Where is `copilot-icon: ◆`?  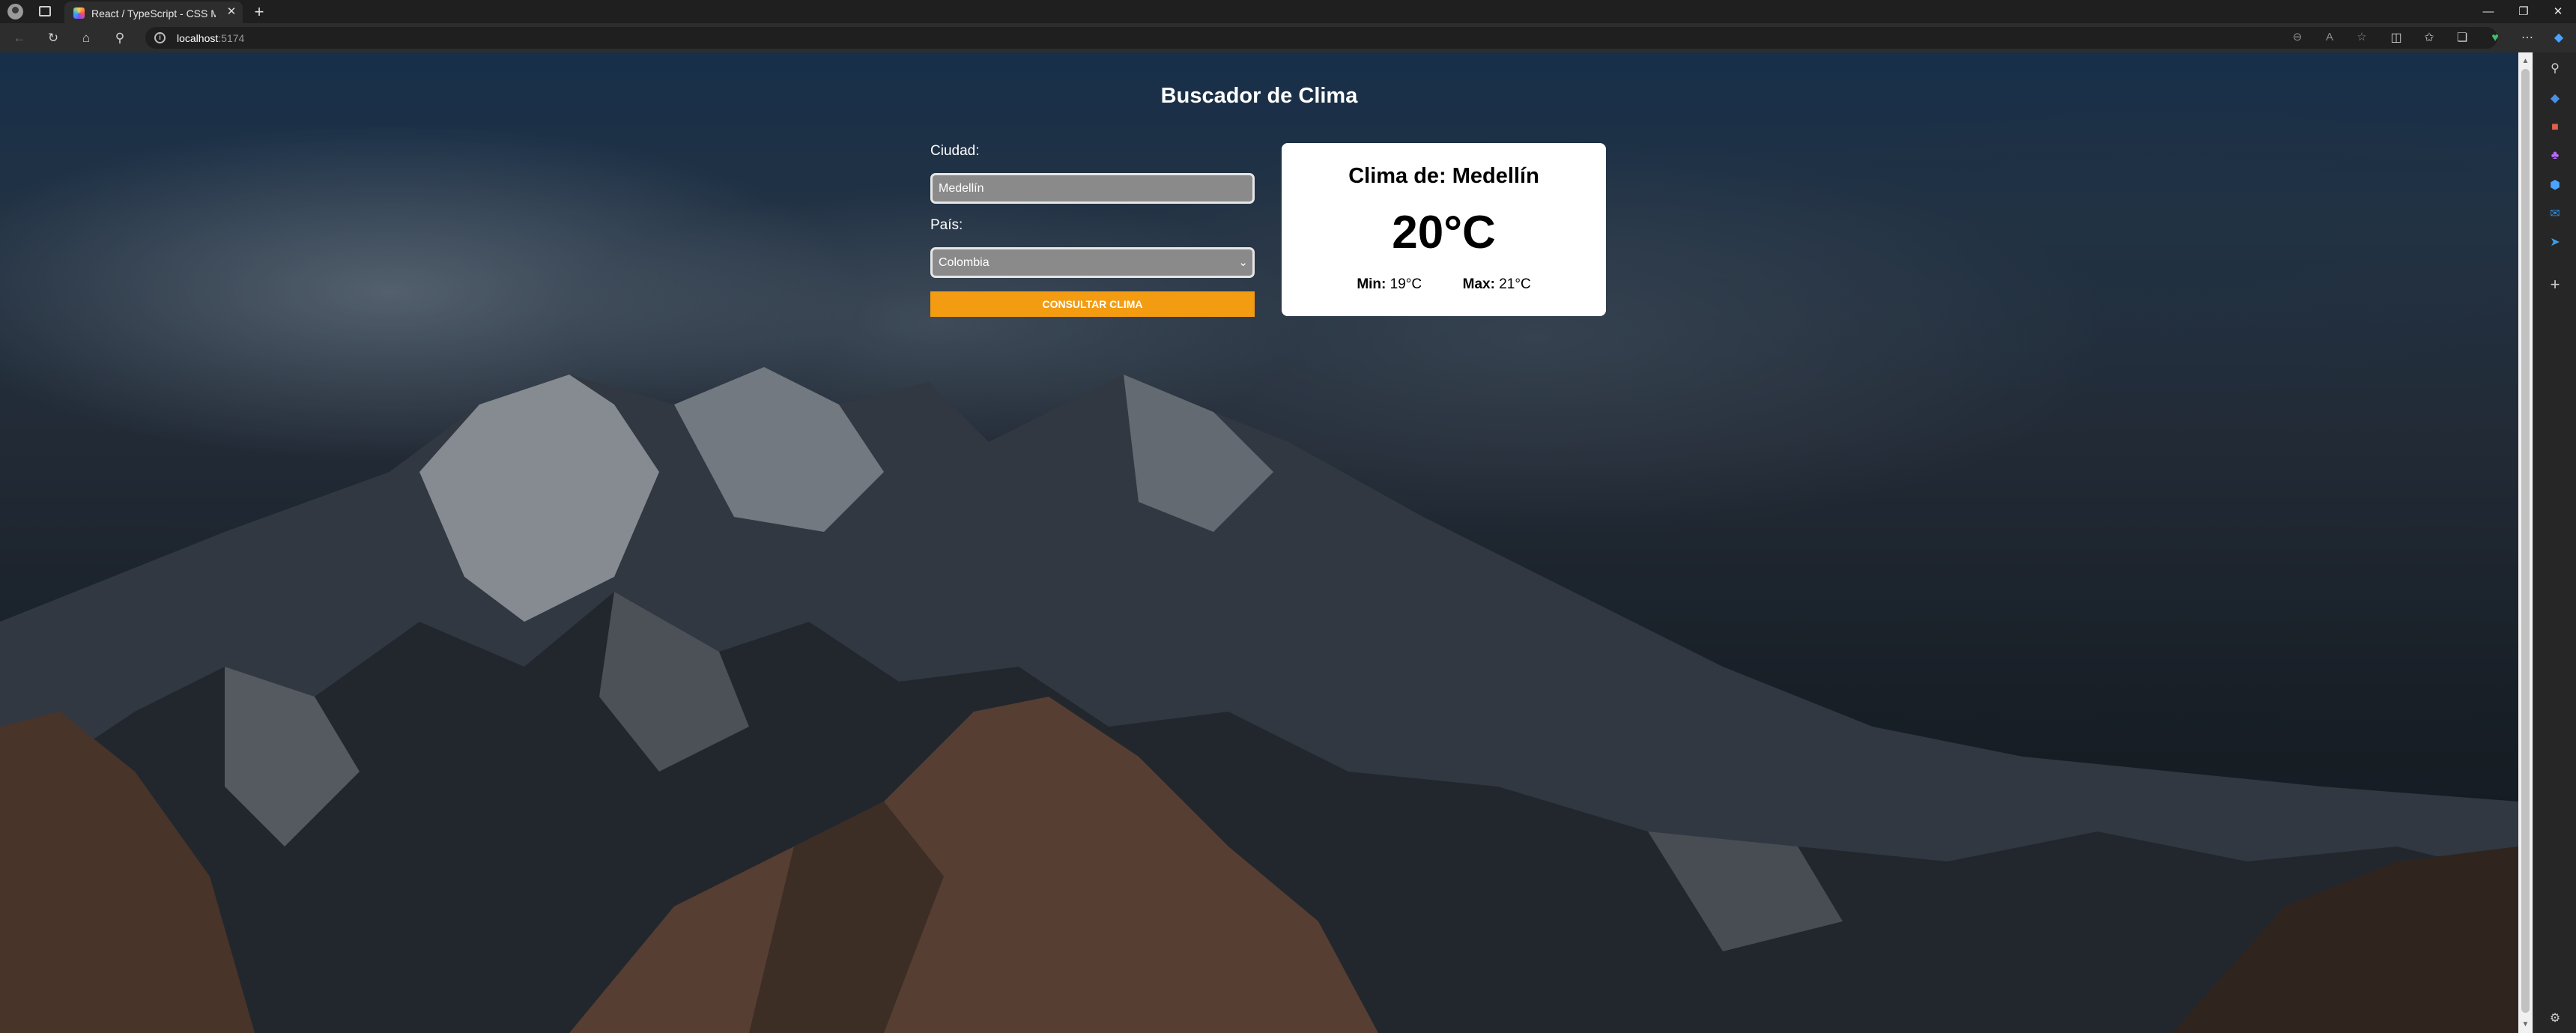
copilot-icon: ◆ is located at coordinates (2559, 38).